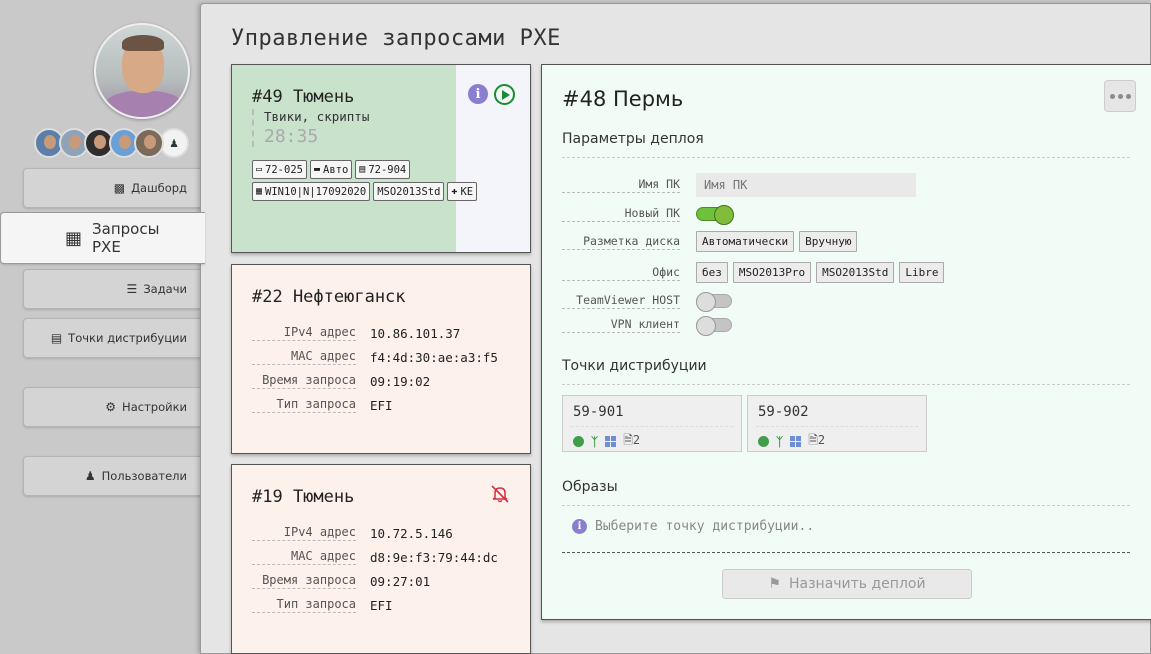 The image size is (1151, 654). Describe the element at coordinates (127, 338) in the screenshot. I see `nav-label: Точки дистрибуции` at that location.